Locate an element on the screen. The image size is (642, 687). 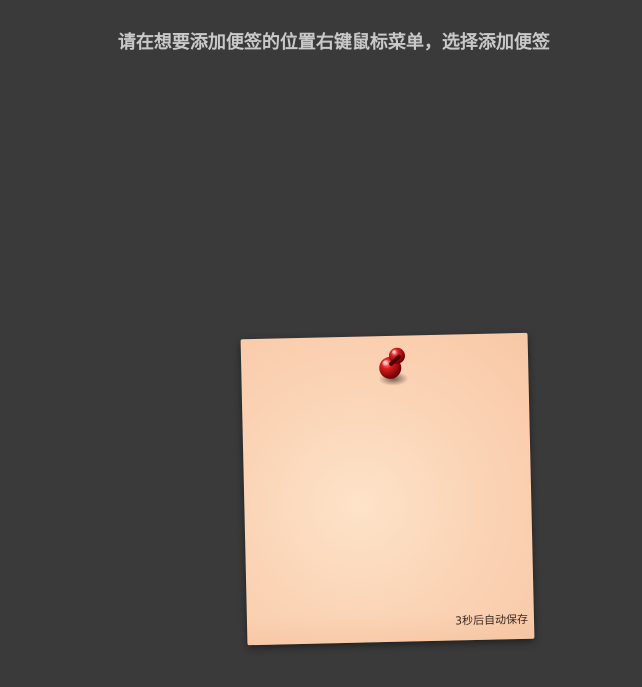
instruction-text: 请在想要添加便签的位置右键鼠标菜单，选择添加便签 is located at coordinates (334, 42).